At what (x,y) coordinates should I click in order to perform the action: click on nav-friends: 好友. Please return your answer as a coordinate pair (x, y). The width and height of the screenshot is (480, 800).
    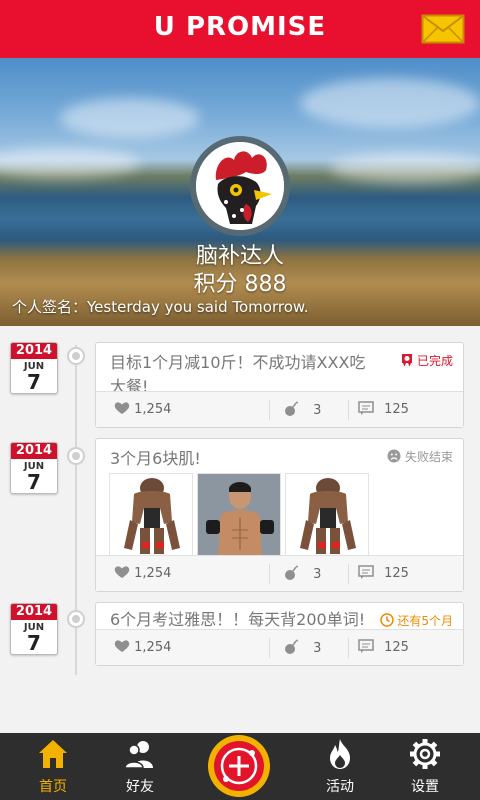
    Looking at the image, I should click on (140, 766).